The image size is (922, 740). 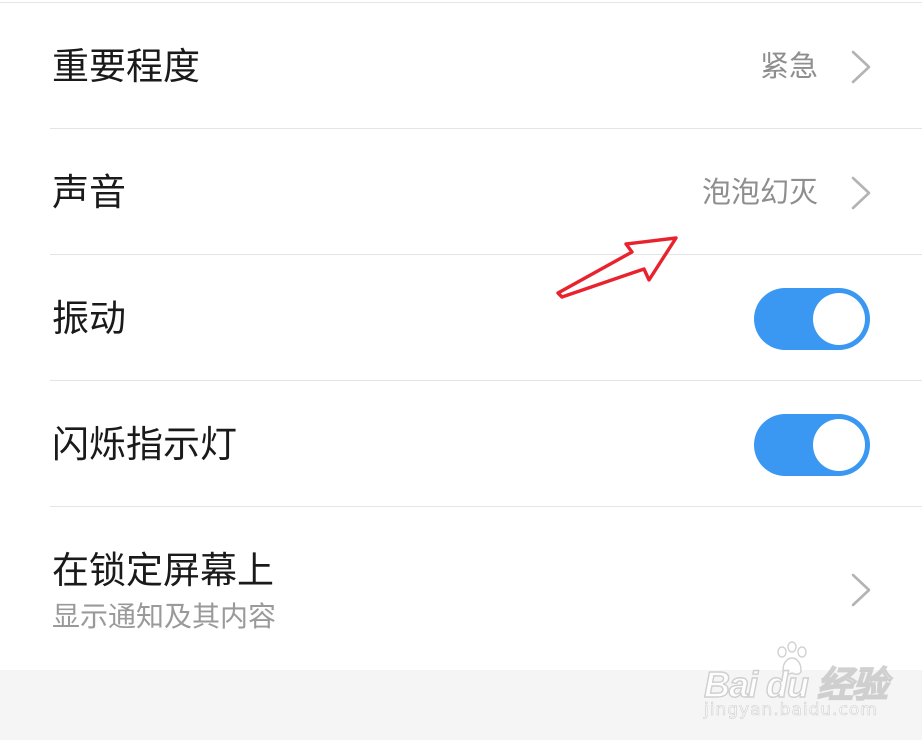 I want to click on led-title: 闪烁指示灯, so click(x=144, y=444).